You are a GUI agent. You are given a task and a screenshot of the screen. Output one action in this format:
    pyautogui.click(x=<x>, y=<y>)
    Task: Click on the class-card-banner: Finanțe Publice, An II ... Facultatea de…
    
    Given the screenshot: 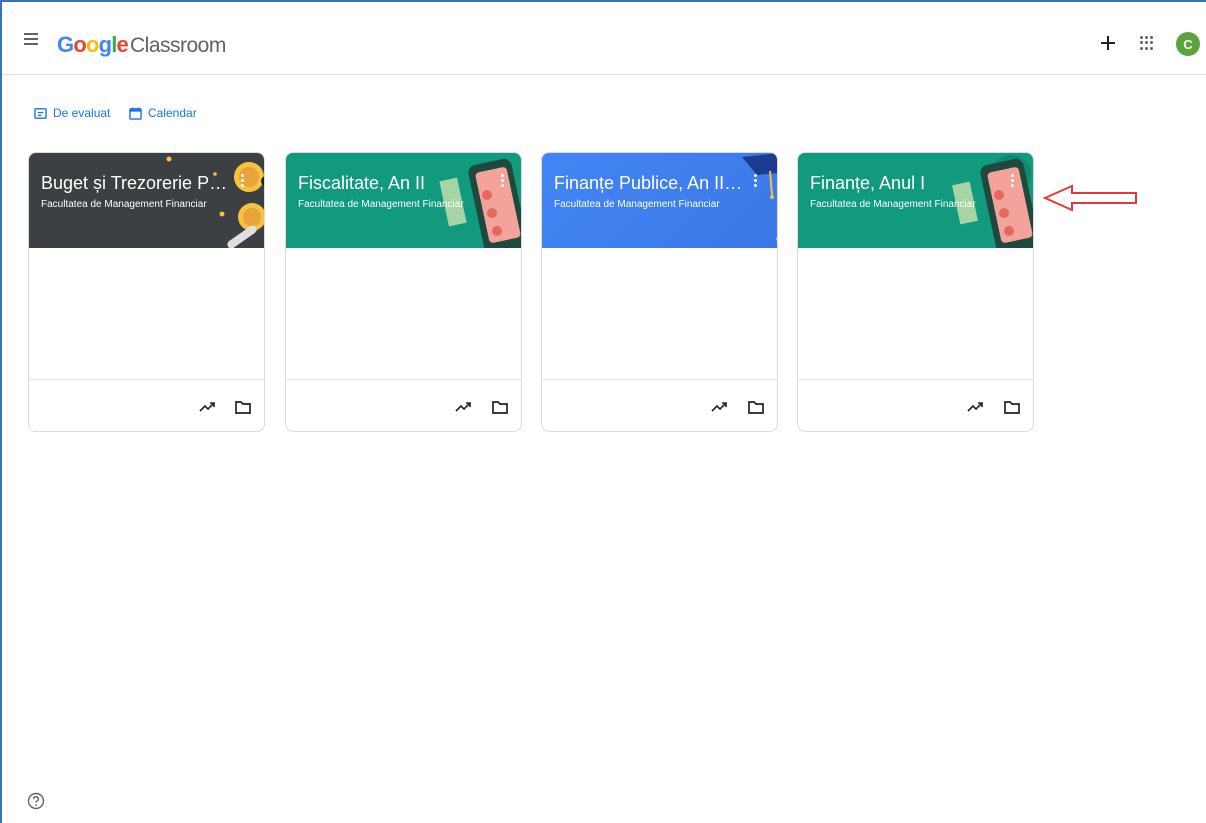 What is the action you would take?
    pyautogui.click(x=659, y=200)
    